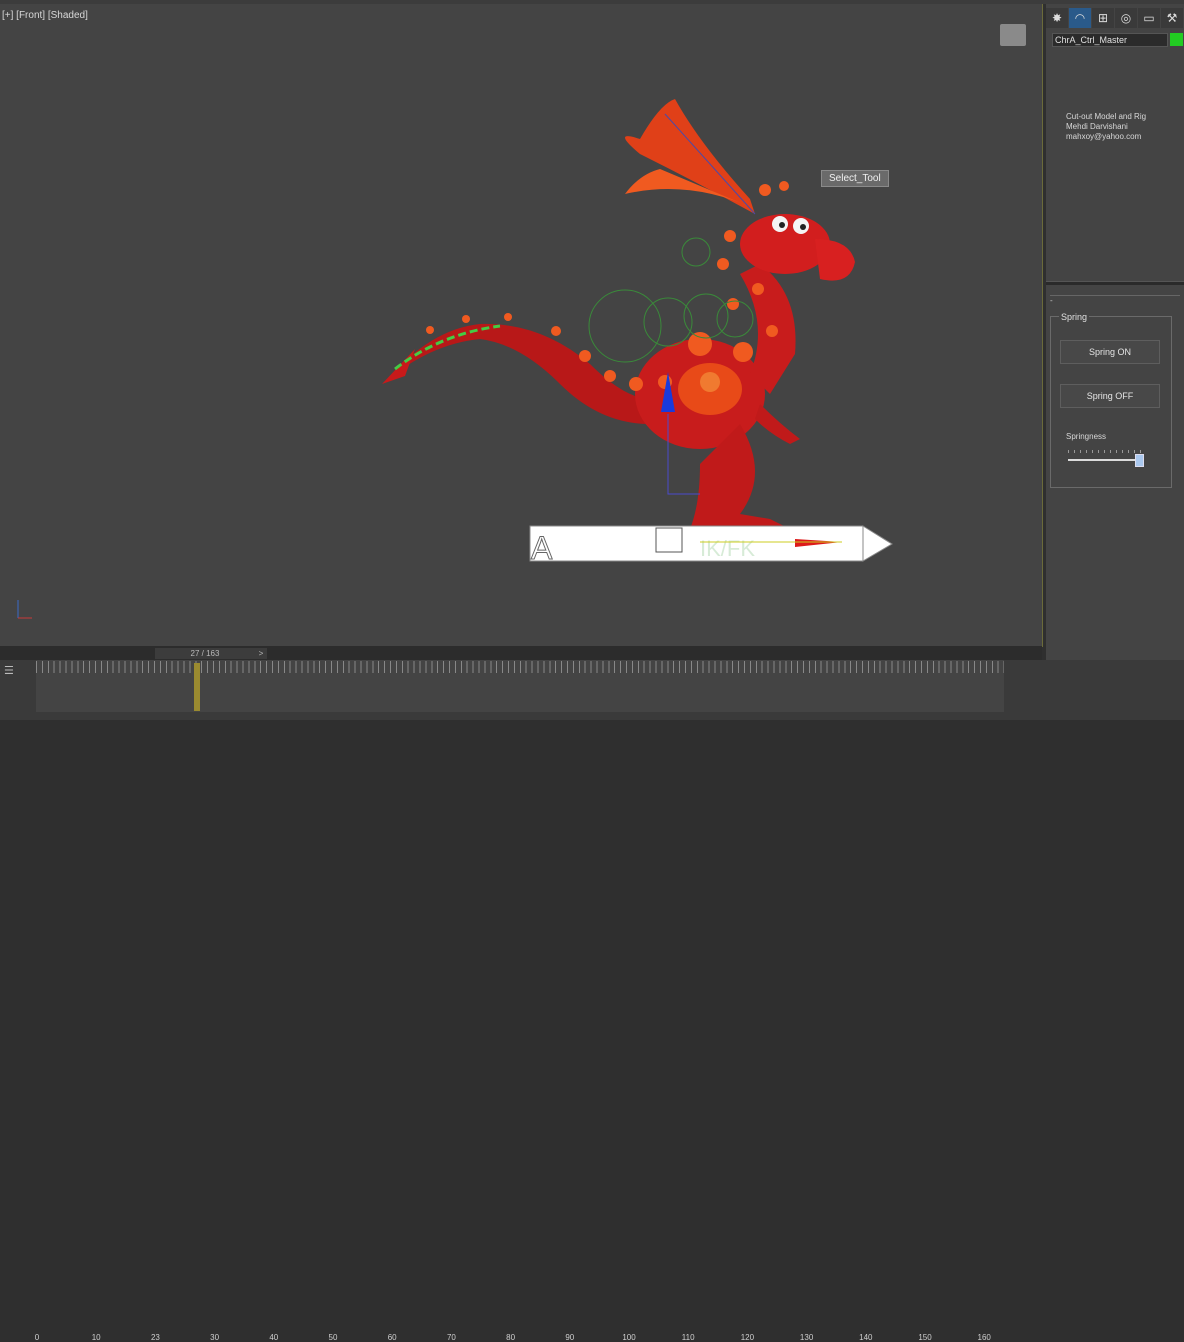  Describe the element at coordinates (1106, 460) in the screenshot. I see `springness-slider` at that location.